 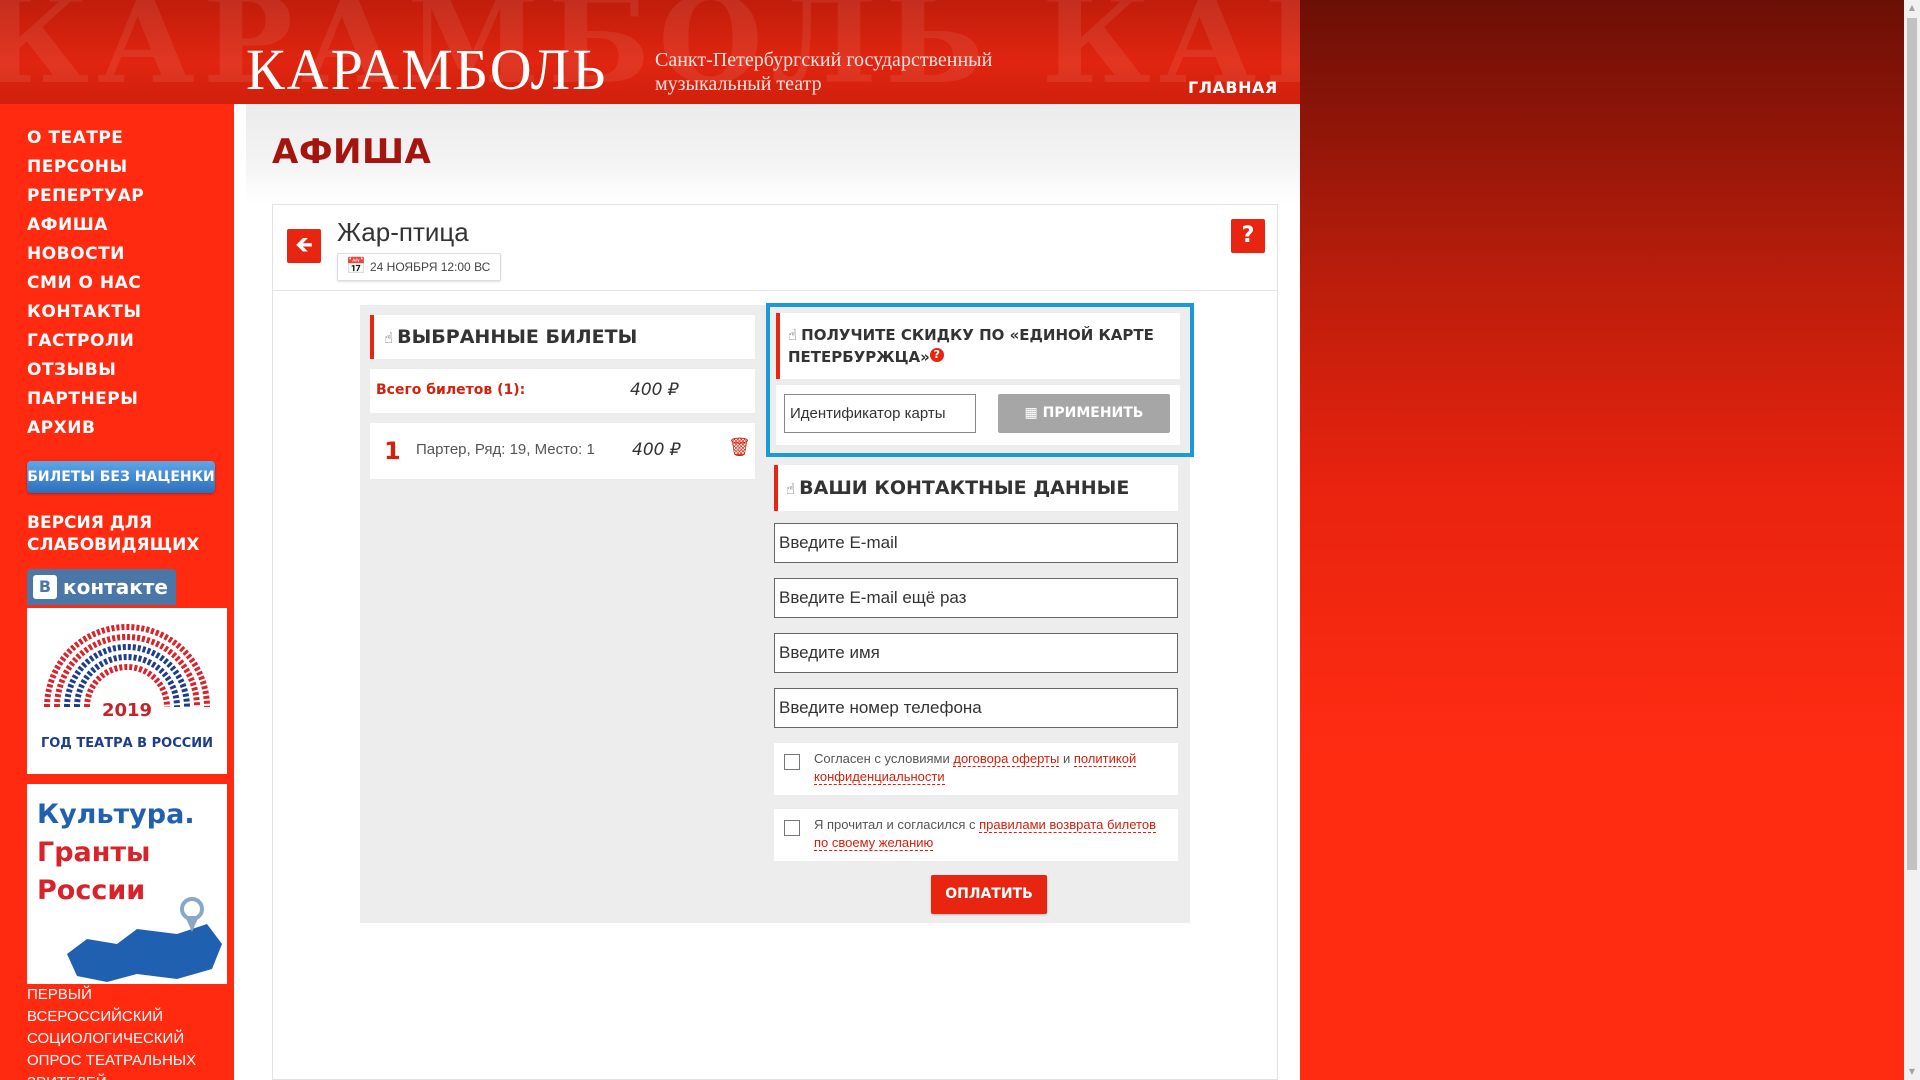 I want to click on apply-button: ▦ ПРИМЕНИТЬ, so click(x=1084, y=413).